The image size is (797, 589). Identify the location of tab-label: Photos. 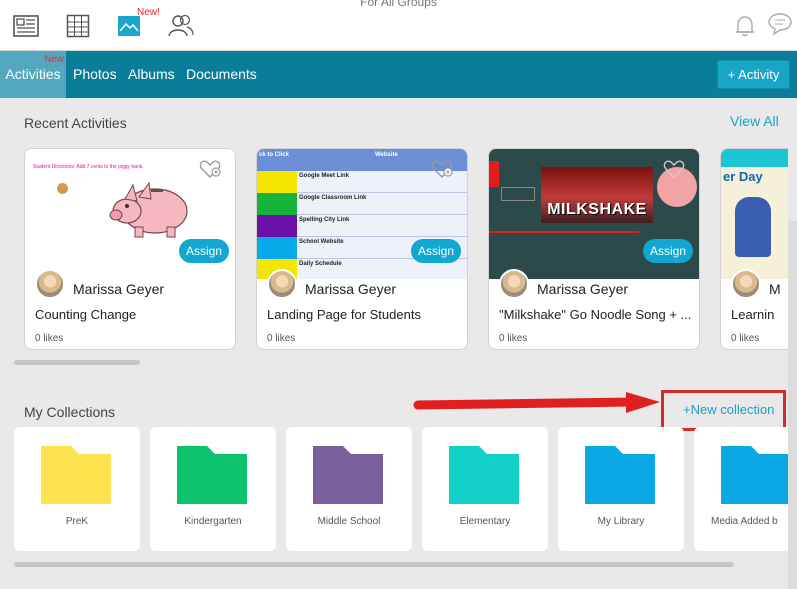
(95, 74).